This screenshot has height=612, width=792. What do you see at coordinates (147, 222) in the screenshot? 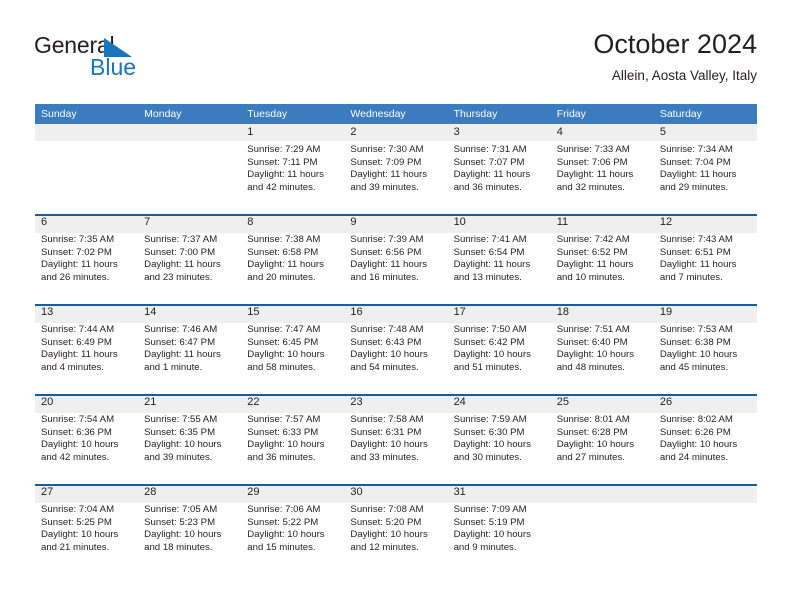
I see `day-number: 7` at bounding box center [147, 222].